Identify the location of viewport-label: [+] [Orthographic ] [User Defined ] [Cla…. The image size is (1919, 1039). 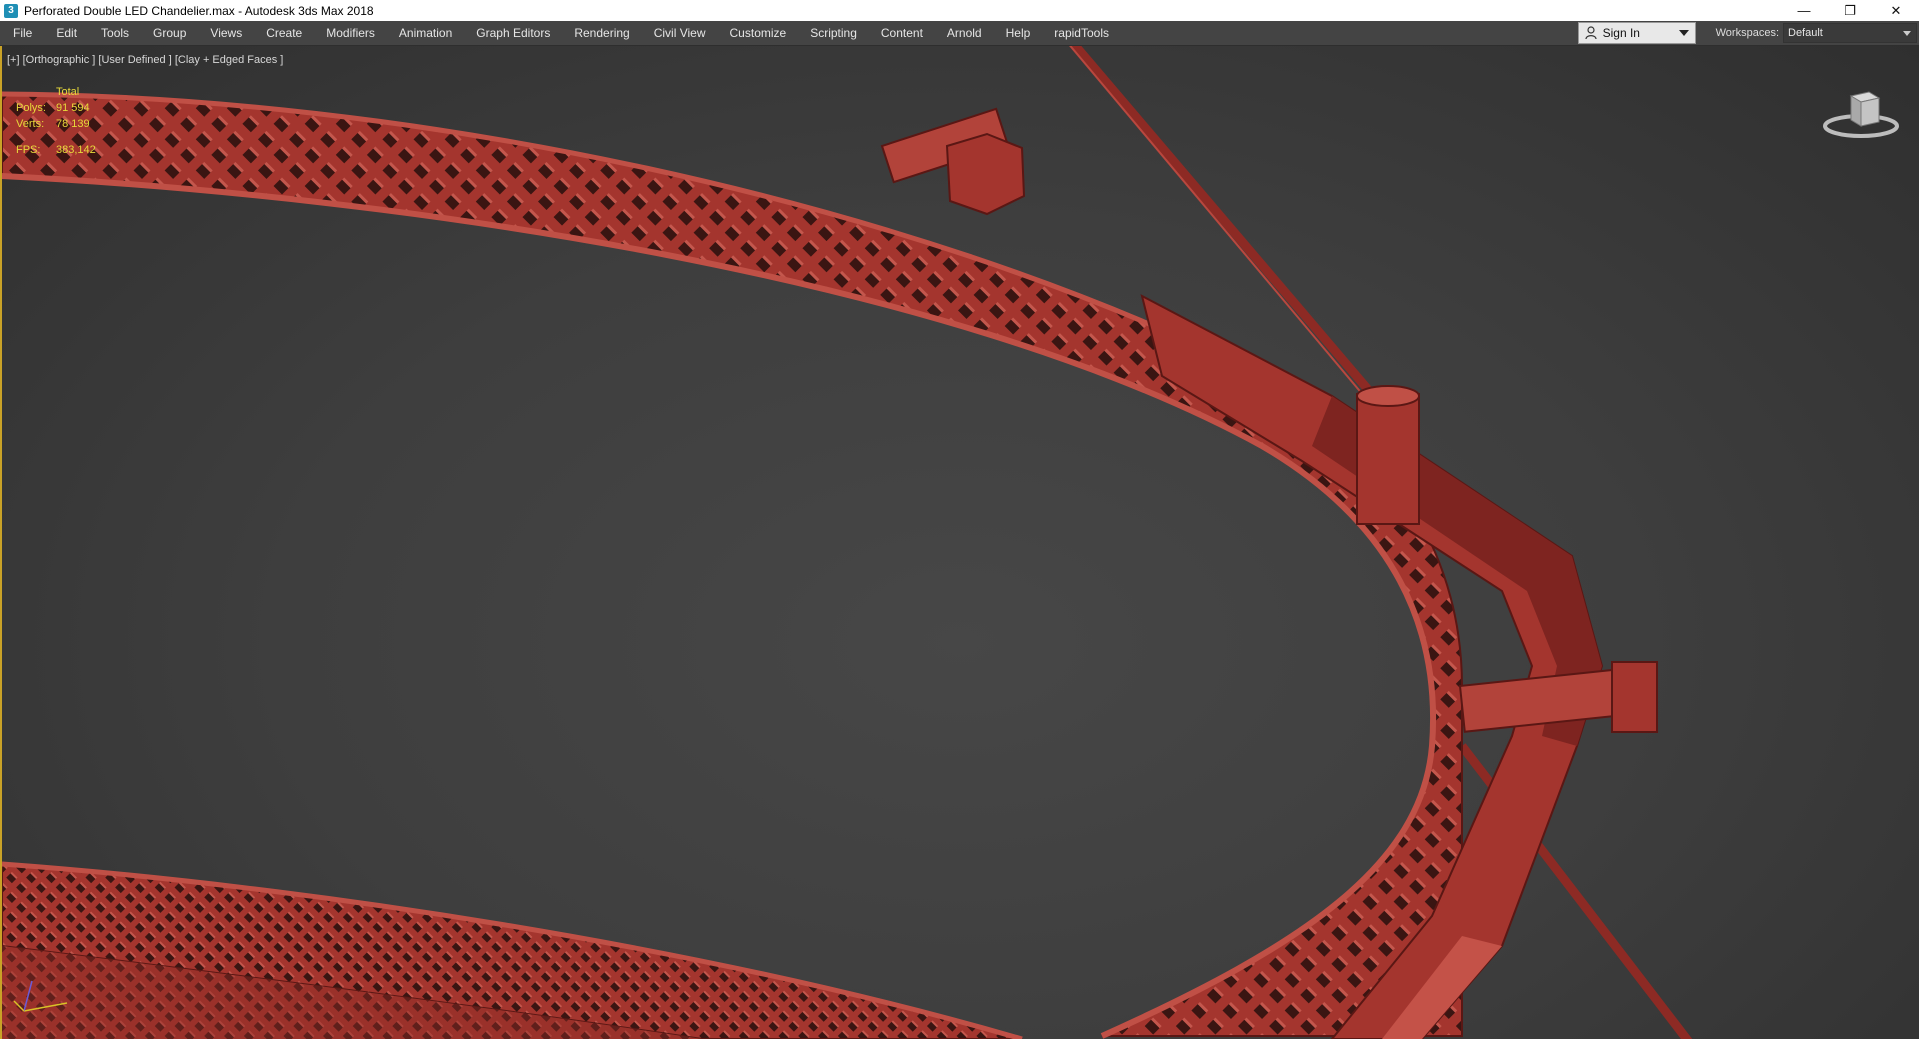
(145, 60).